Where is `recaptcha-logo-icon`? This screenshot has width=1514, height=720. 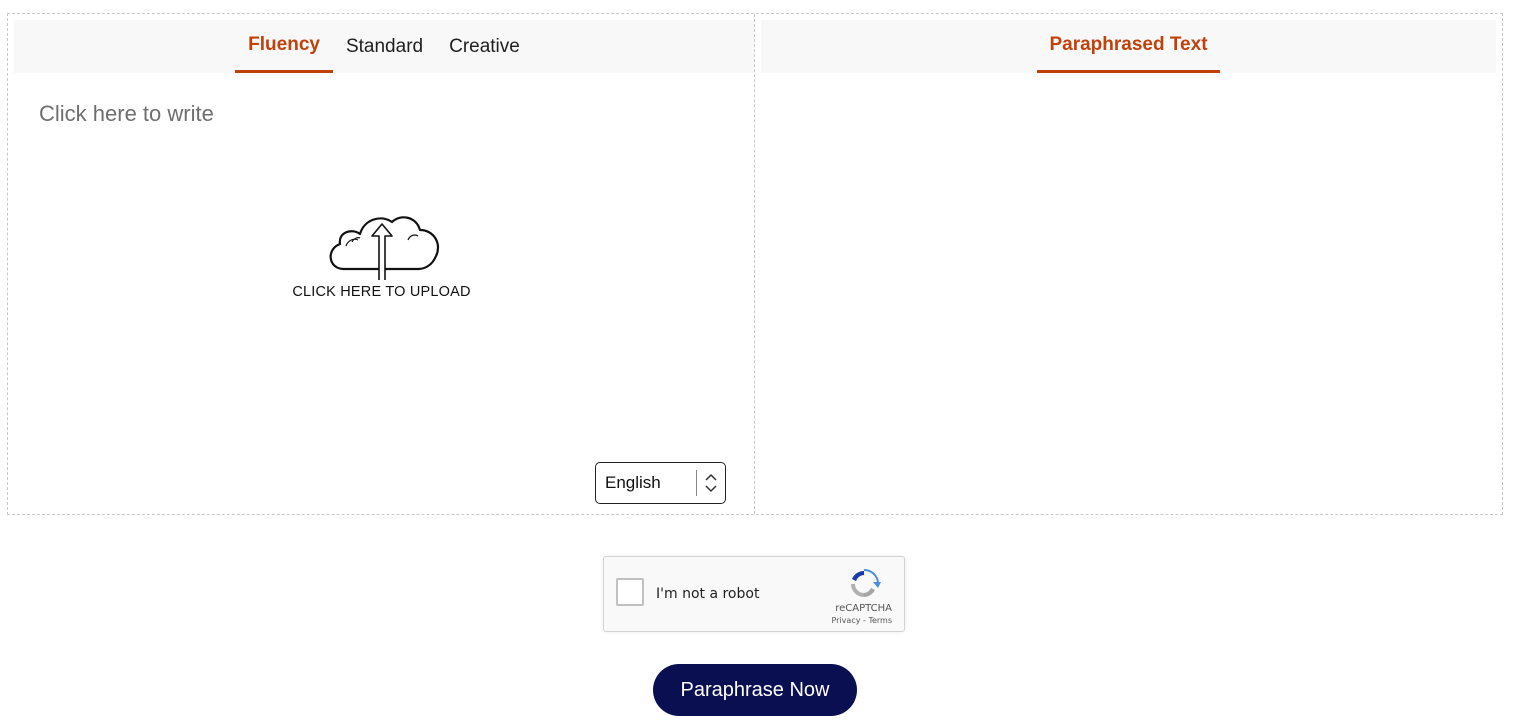
recaptcha-logo-icon is located at coordinates (864, 586).